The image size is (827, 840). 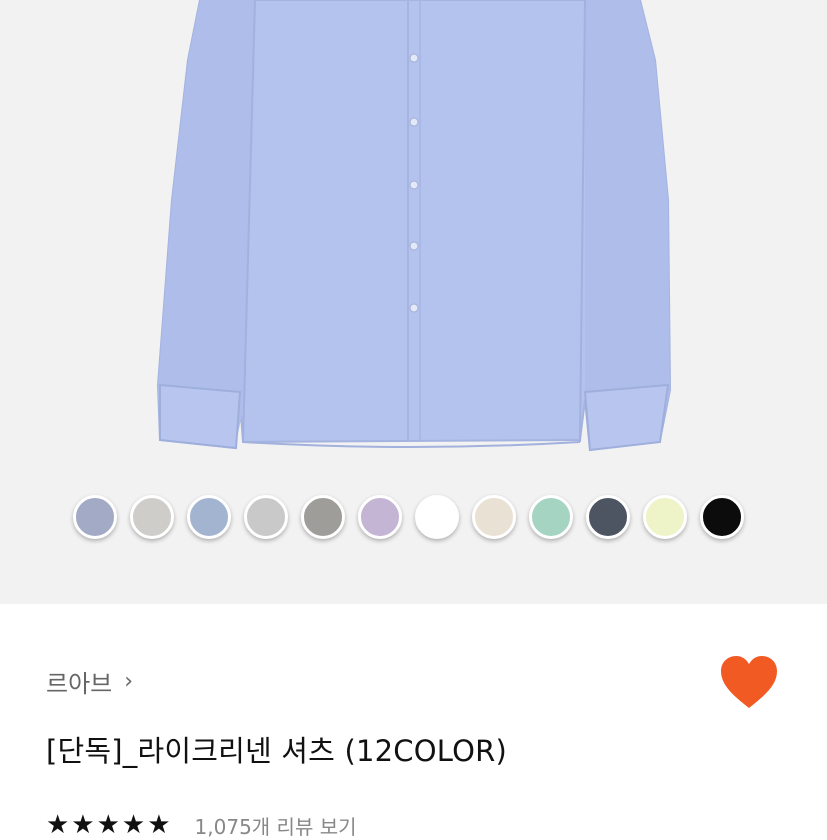 What do you see at coordinates (413, 519) in the screenshot?
I see `color-swatches` at bounding box center [413, 519].